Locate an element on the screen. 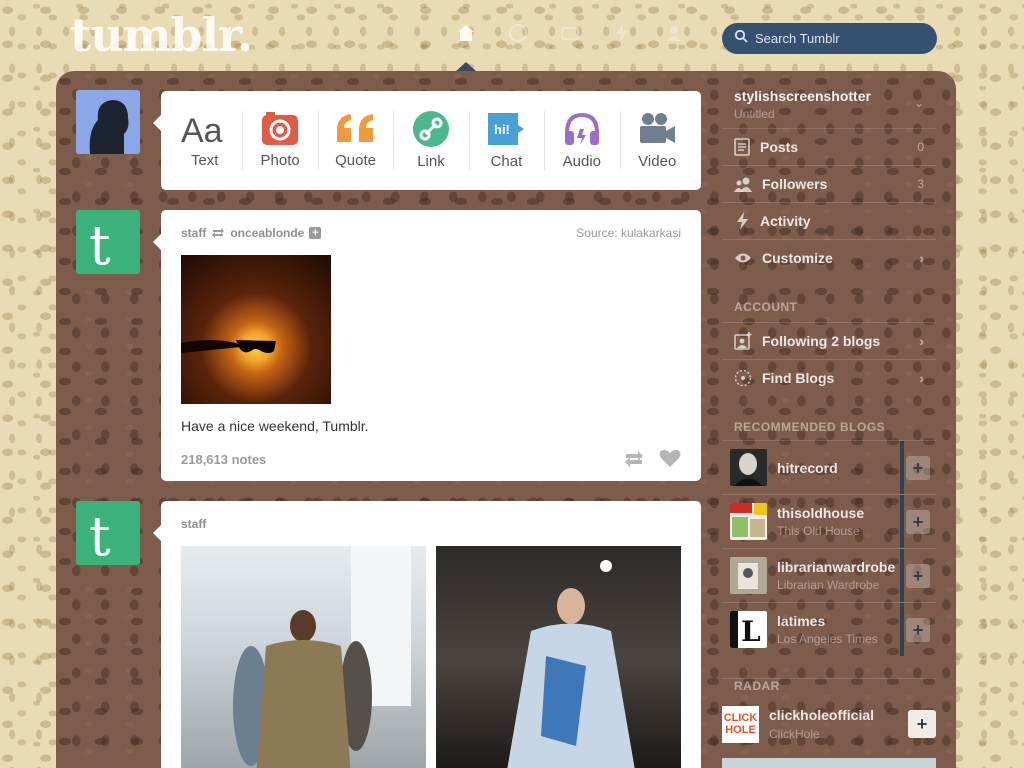  radar-text: clickholeofficial ClickHole is located at coordinates (822, 724).